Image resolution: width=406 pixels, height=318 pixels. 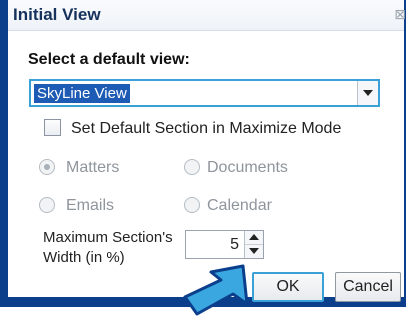 What do you see at coordinates (57, 14) in the screenshot?
I see `dialog-title: Initial View` at bounding box center [57, 14].